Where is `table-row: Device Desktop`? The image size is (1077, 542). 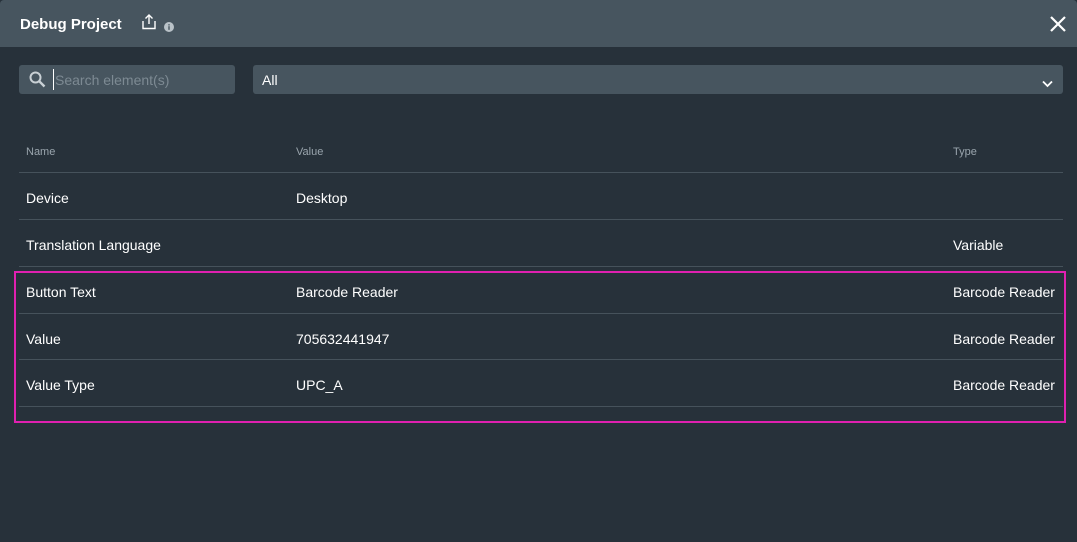
table-row: Device Desktop is located at coordinates (541, 196).